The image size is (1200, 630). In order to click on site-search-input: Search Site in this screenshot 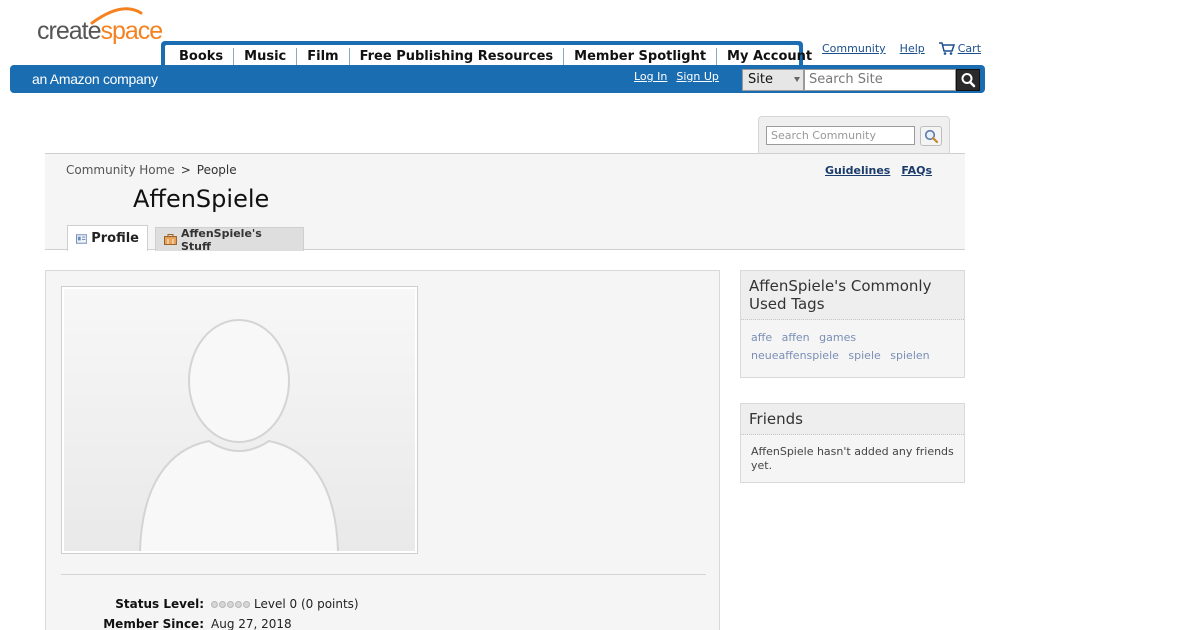, I will do `click(880, 80)`.